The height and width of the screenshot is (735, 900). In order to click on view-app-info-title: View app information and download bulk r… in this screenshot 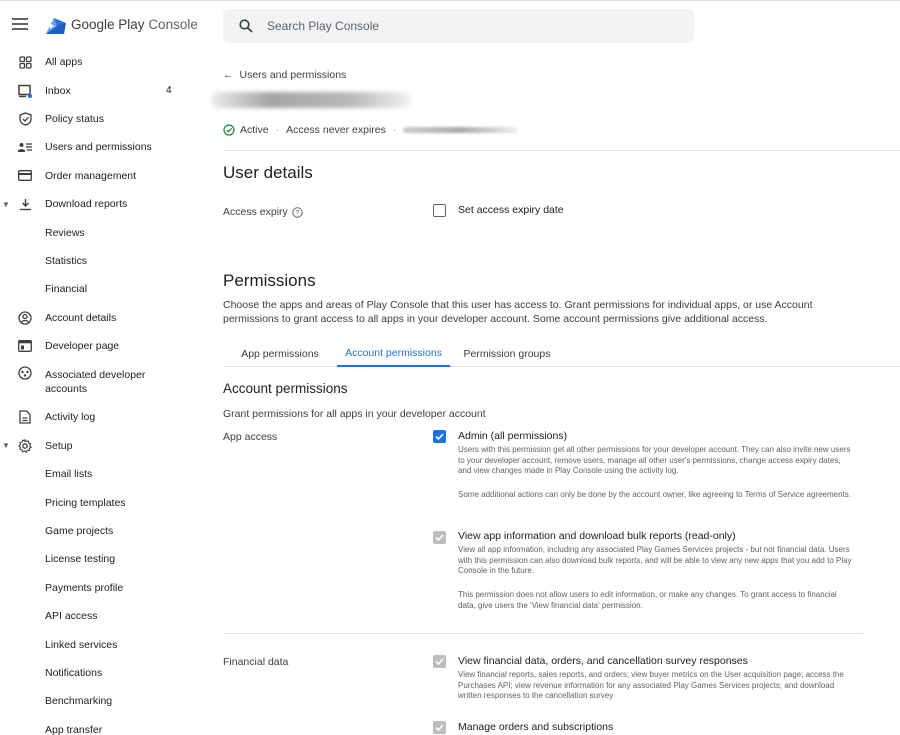, I will do `click(597, 536)`.